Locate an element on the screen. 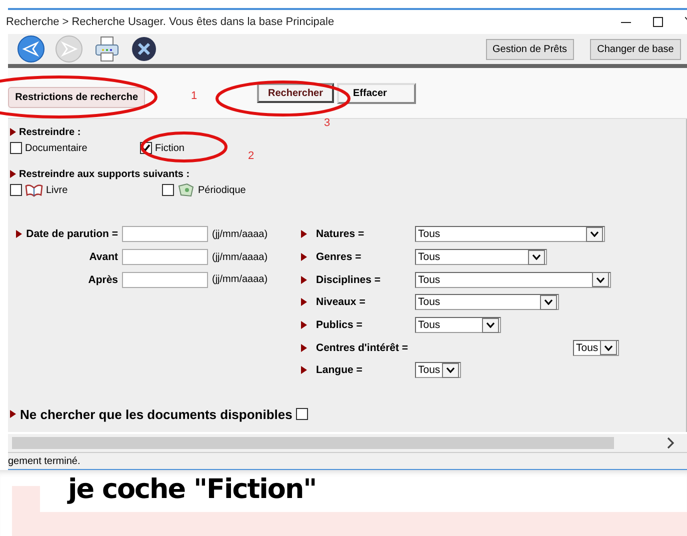 This screenshot has height=536, width=687. field-label: Publics = is located at coordinates (339, 325).